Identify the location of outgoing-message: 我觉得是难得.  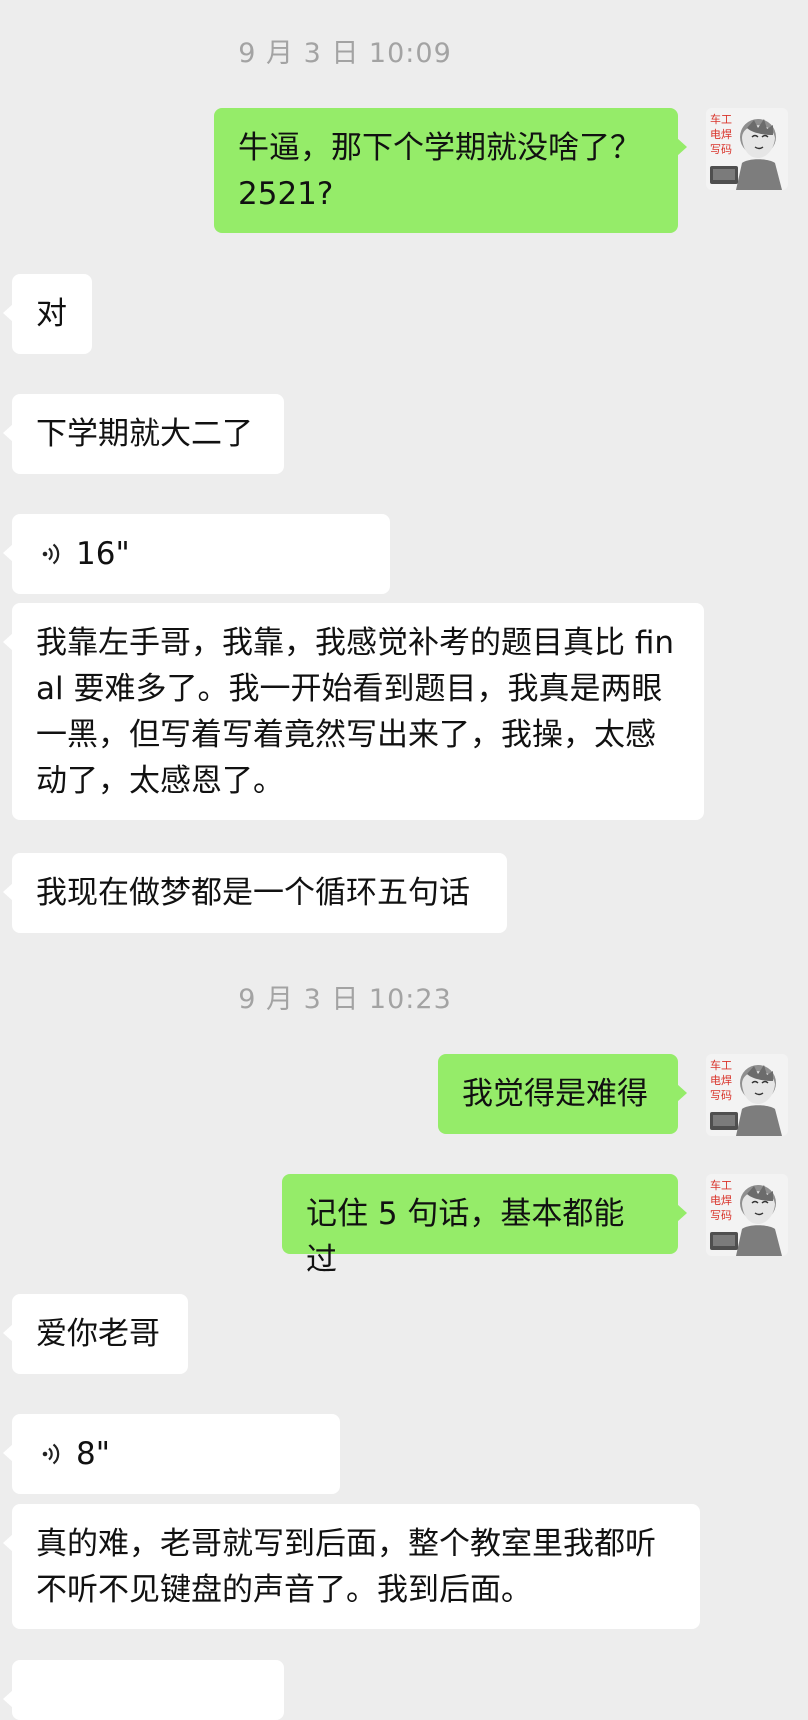
(562, 1094).